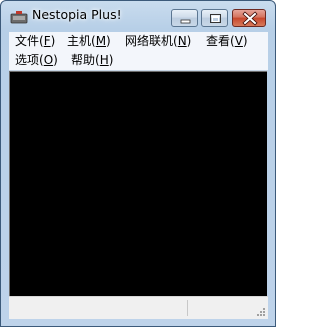 Image resolution: width=320 pixels, height=327 pixels. I want to click on close-button, so click(249, 18).